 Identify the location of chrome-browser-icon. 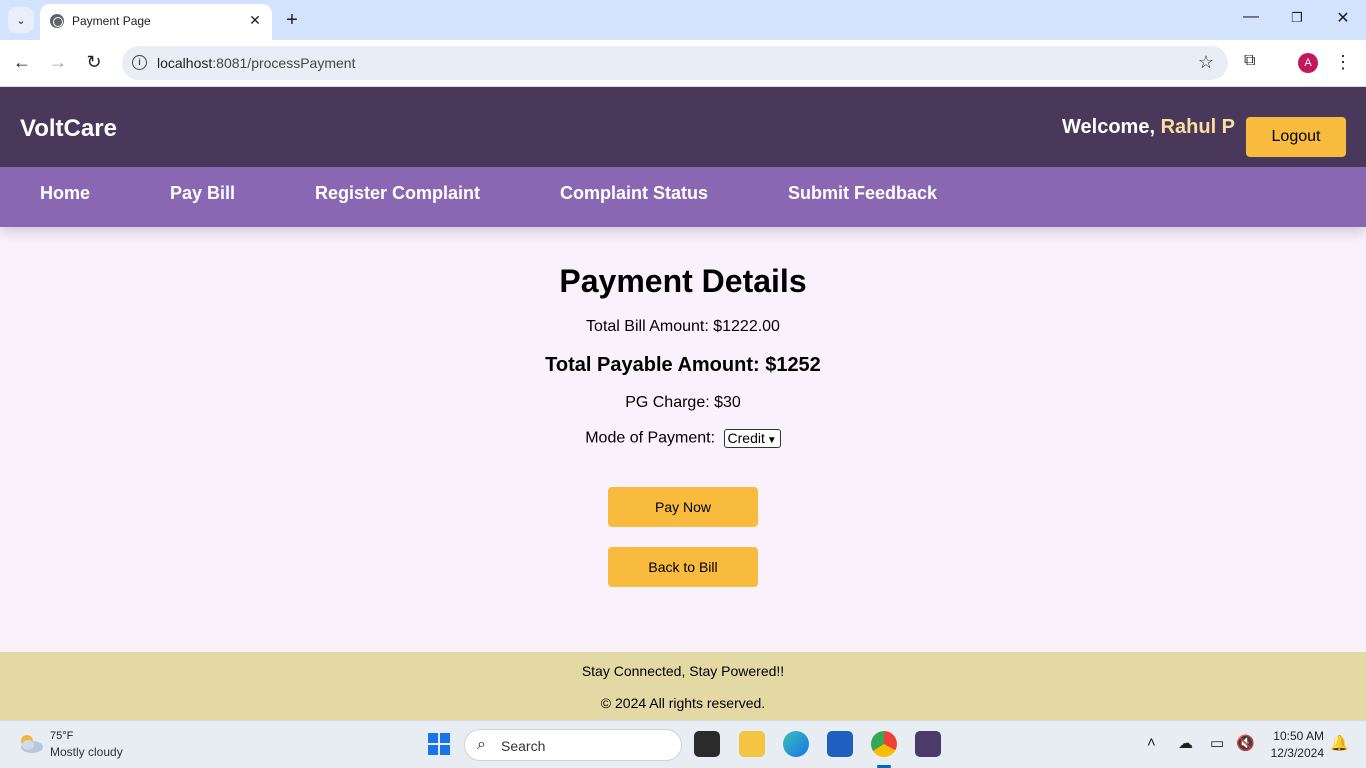
(884, 744).